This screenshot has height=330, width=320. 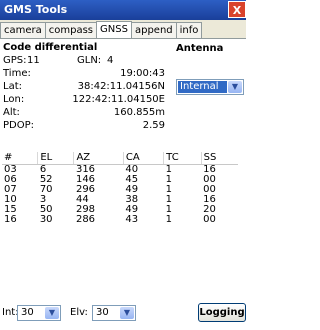 What do you see at coordinates (46, 219) in the screenshot?
I see `table-cell: 30` at bounding box center [46, 219].